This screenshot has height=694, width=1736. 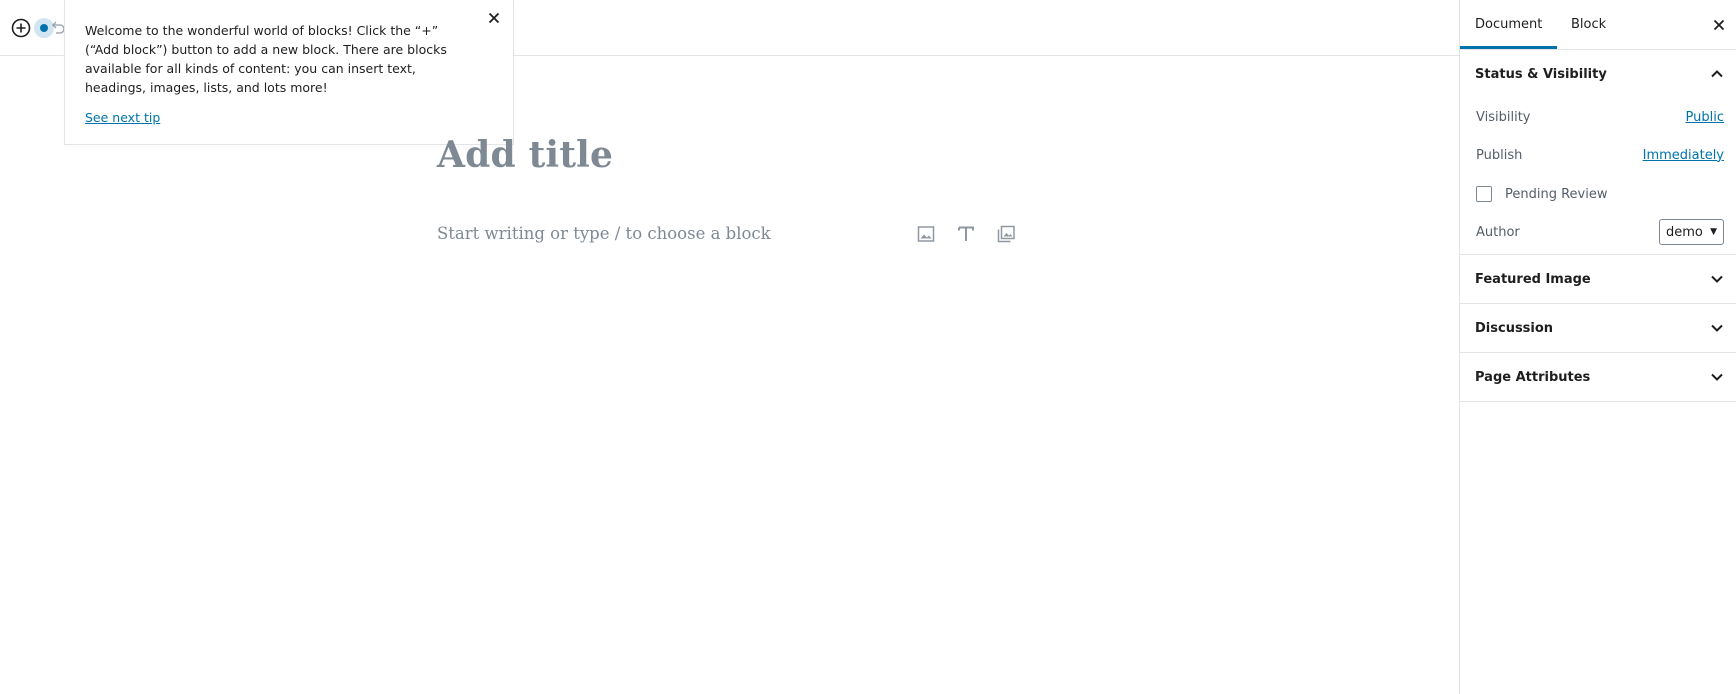 I want to click on visibility-label: Visibility, so click(x=1503, y=117).